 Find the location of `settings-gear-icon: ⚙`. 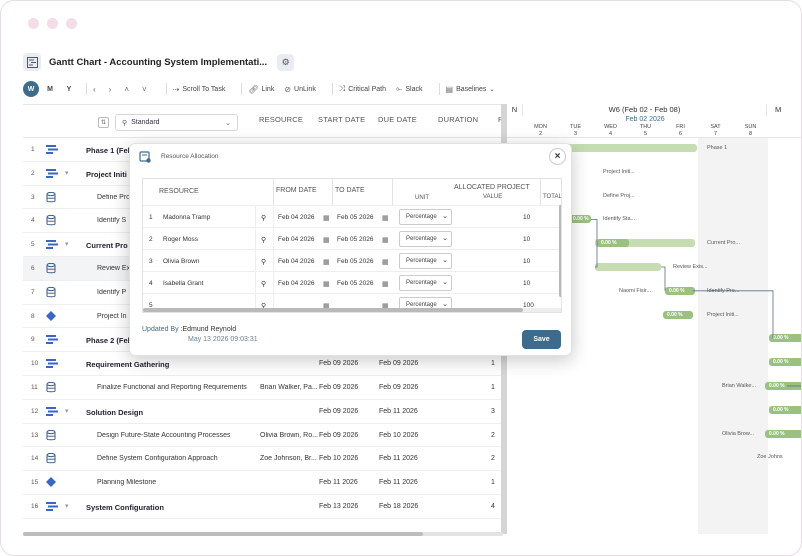

settings-gear-icon: ⚙ is located at coordinates (286, 62).